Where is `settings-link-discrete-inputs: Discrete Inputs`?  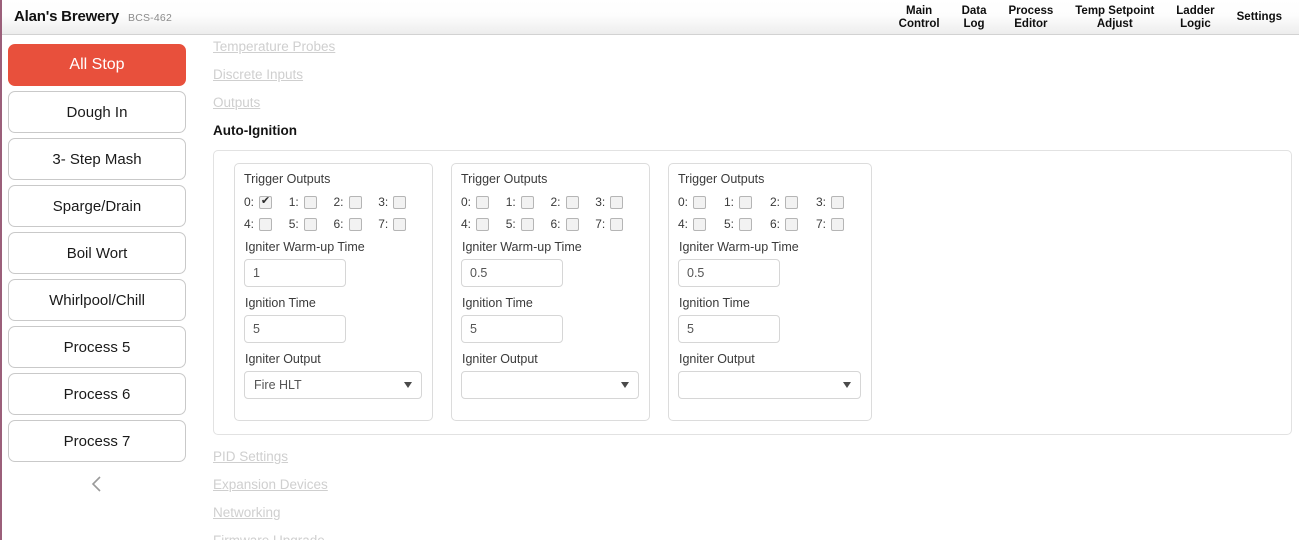
settings-link-discrete-inputs: Discrete Inputs is located at coordinates (258, 74).